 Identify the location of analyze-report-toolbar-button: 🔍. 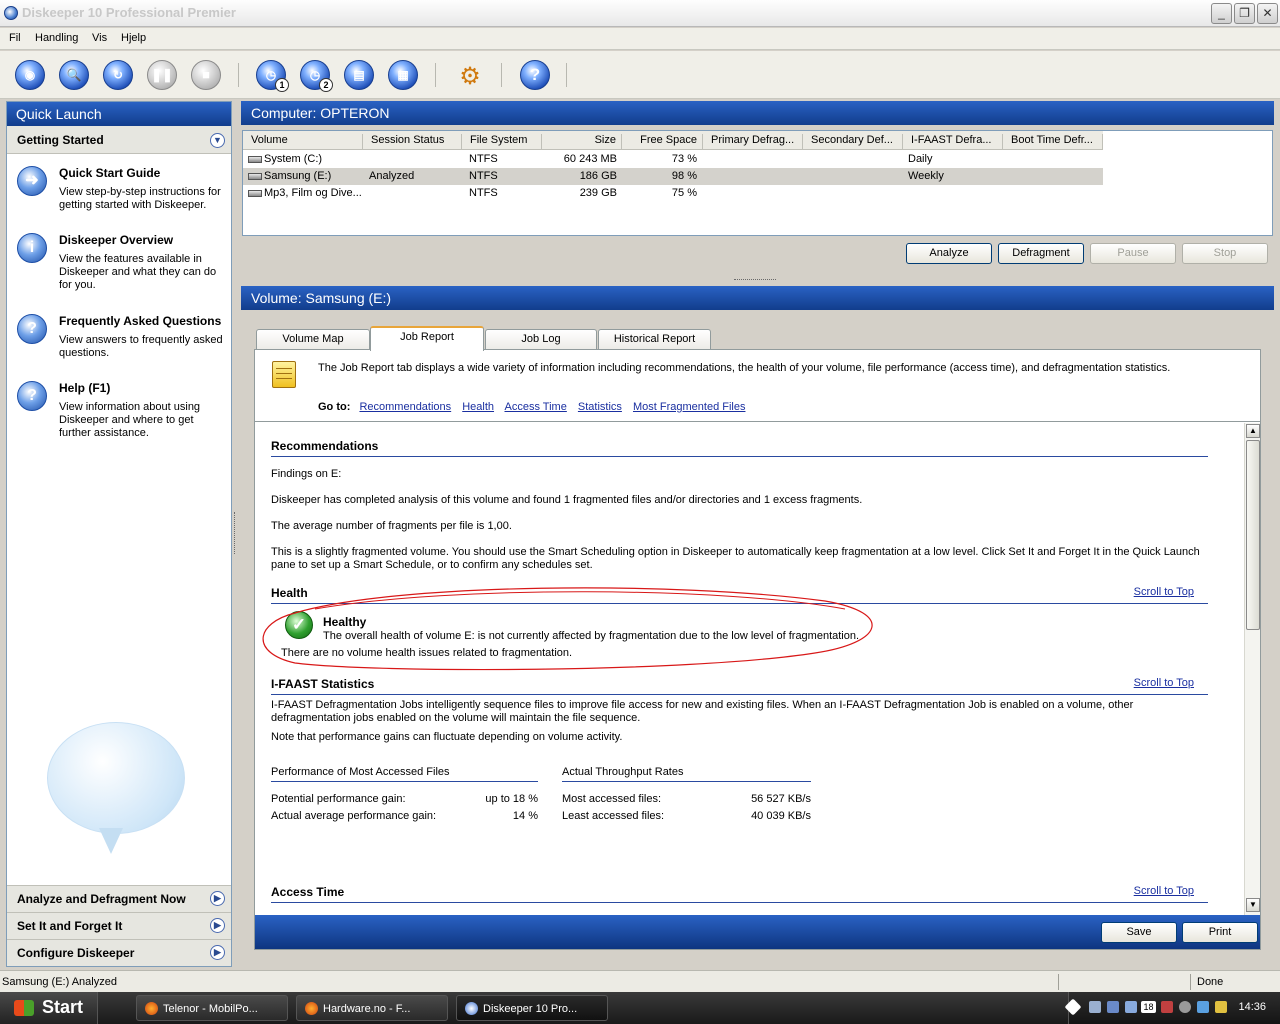
(74, 75).